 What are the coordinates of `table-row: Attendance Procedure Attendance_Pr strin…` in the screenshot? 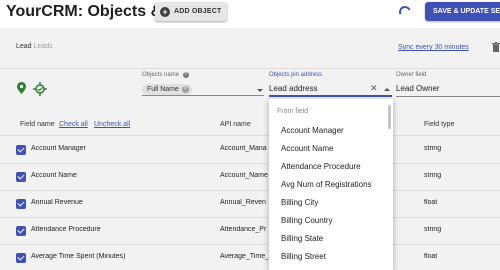 It's located at (250, 231).